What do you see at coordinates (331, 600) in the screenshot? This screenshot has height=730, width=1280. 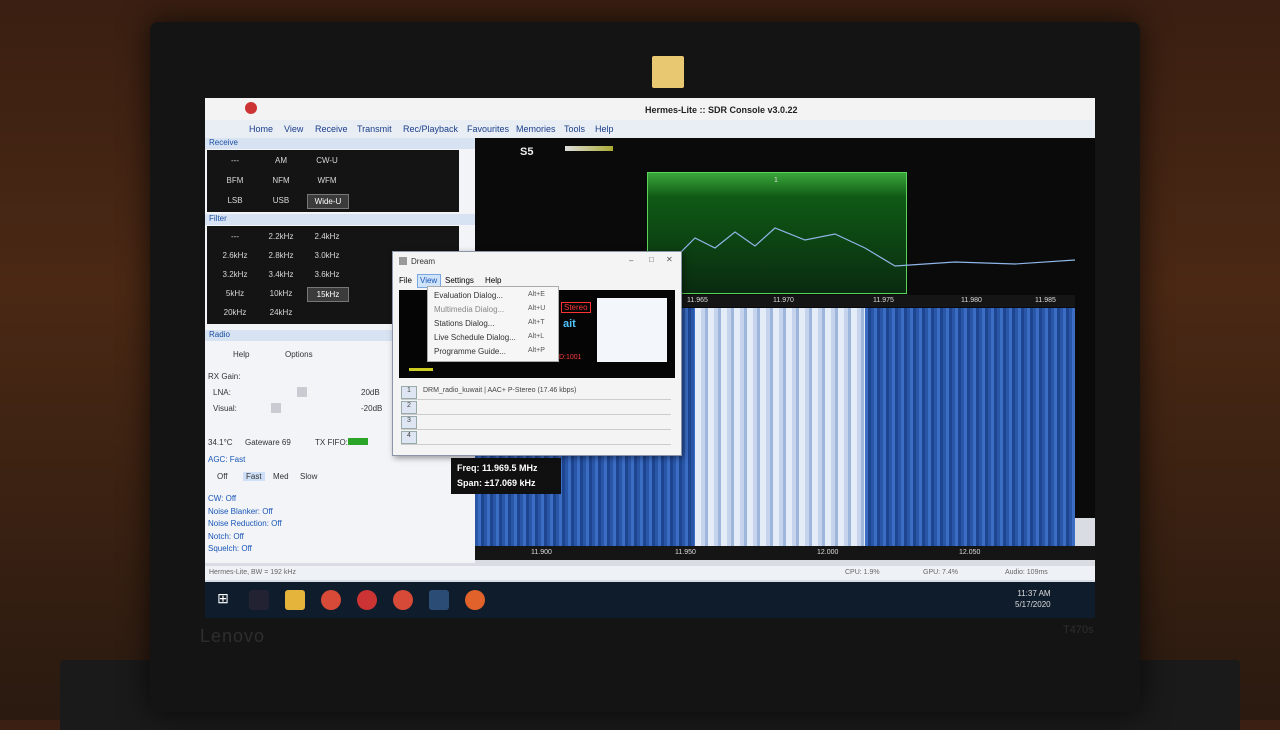 I see `chrome-icon` at bounding box center [331, 600].